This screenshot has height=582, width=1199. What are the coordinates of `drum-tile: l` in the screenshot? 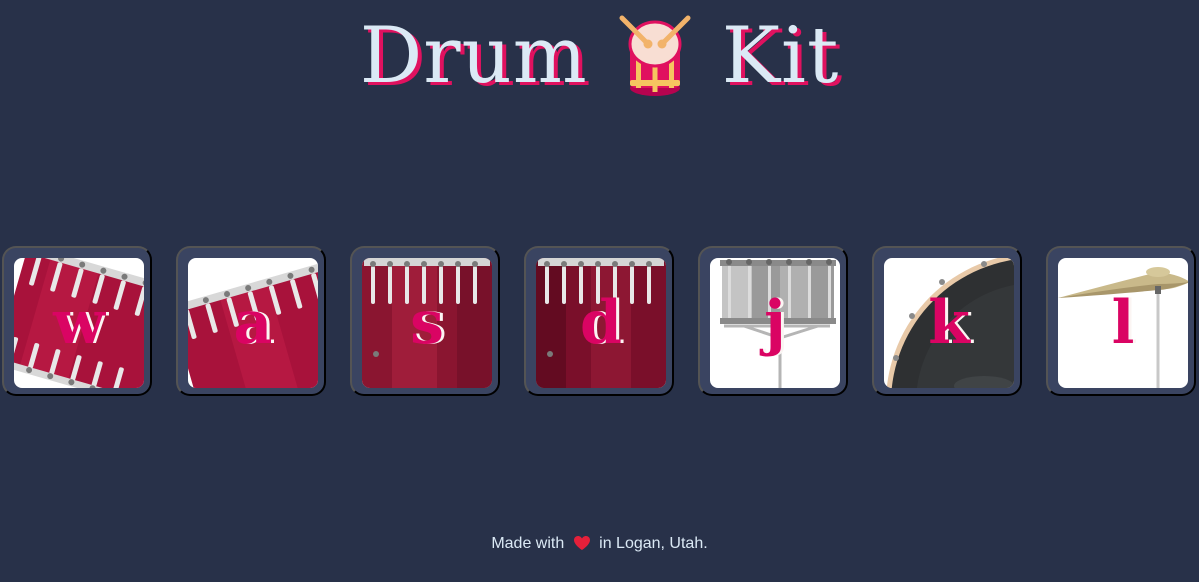 It's located at (1123, 323).